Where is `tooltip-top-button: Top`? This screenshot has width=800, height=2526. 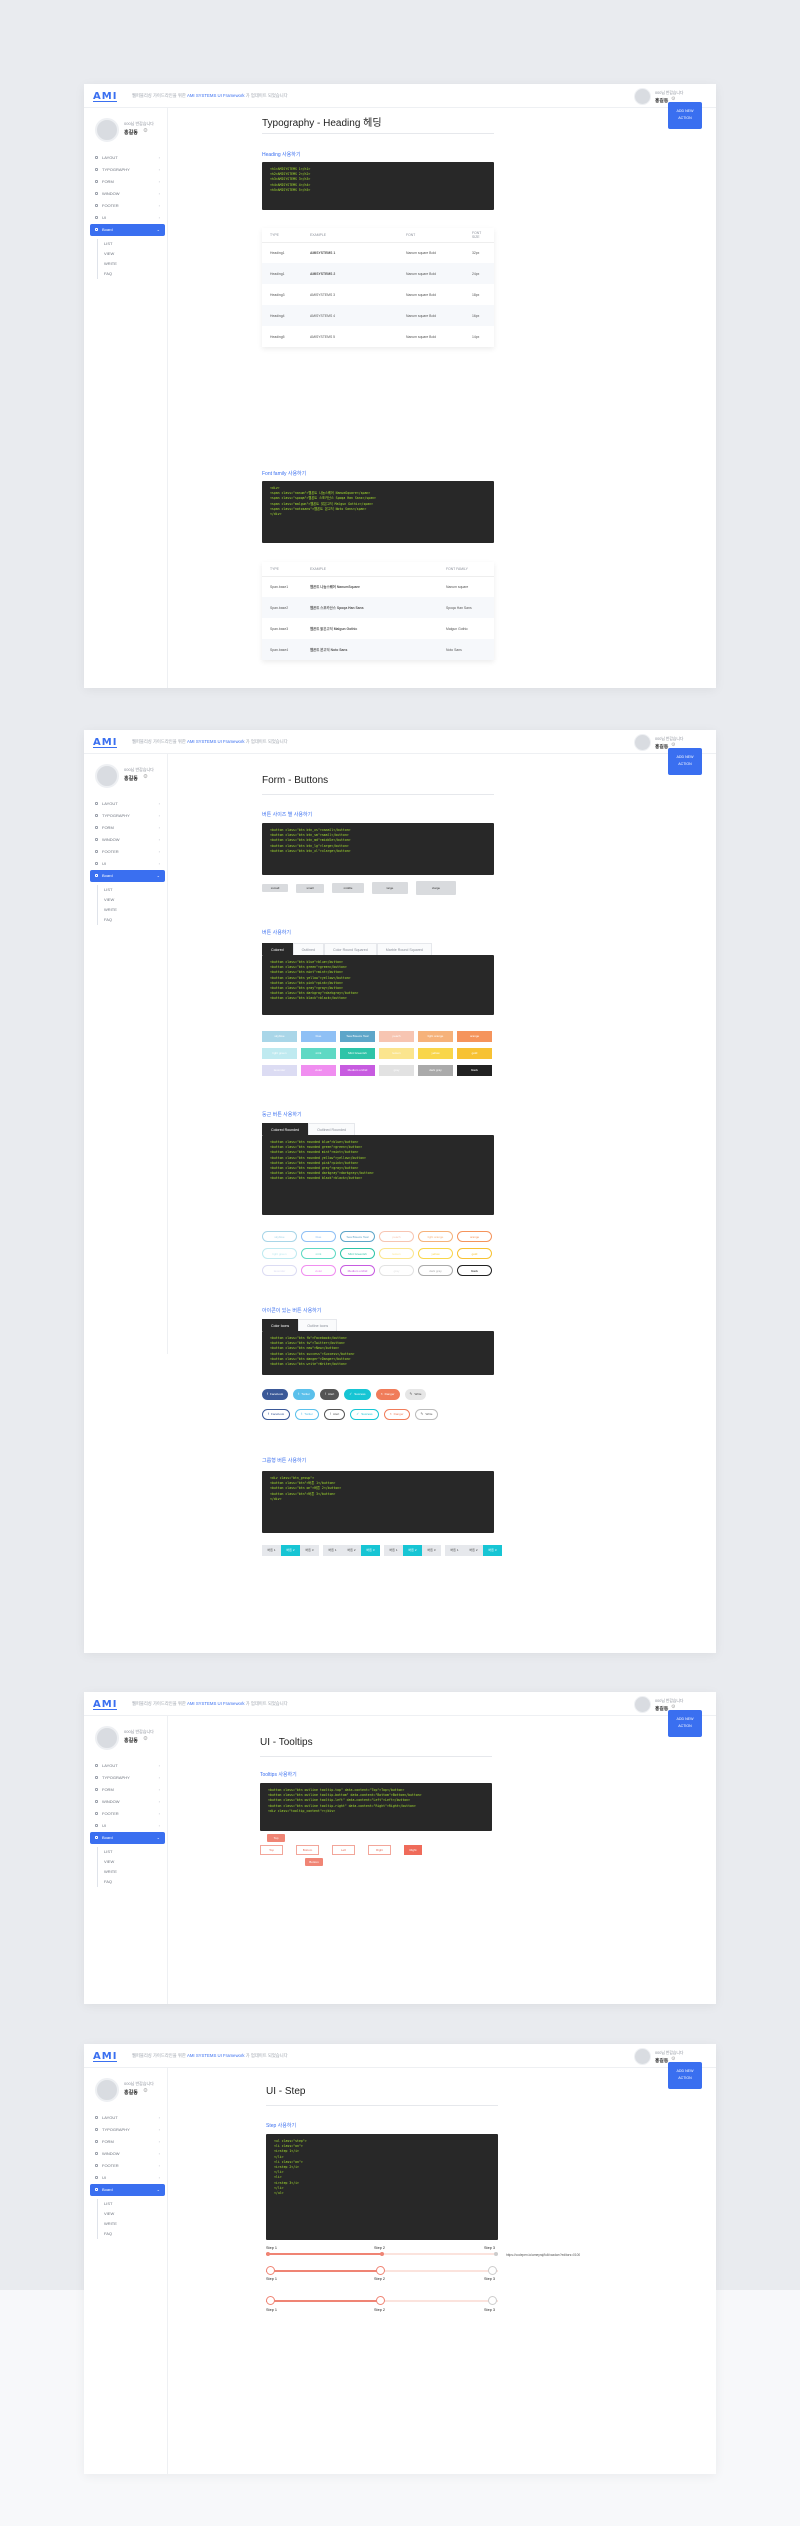 tooltip-top-button: Top is located at coordinates (271, 1850).